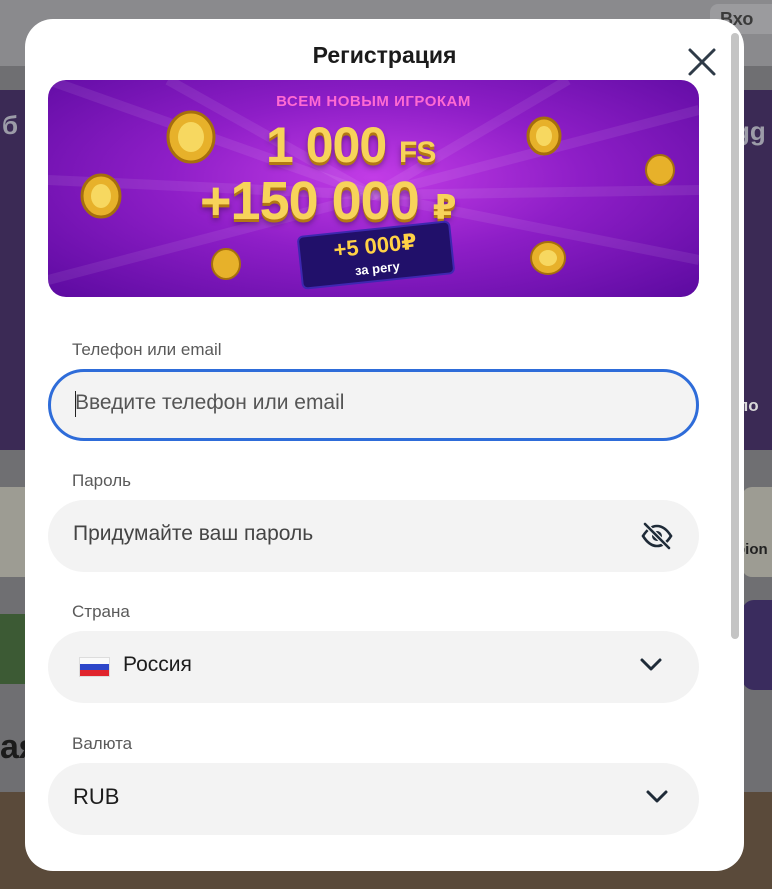  What do you see at coordinates (102, 743) in the screenshot?
I see `currency-label: Валюта` at bounding box center [102, 743].